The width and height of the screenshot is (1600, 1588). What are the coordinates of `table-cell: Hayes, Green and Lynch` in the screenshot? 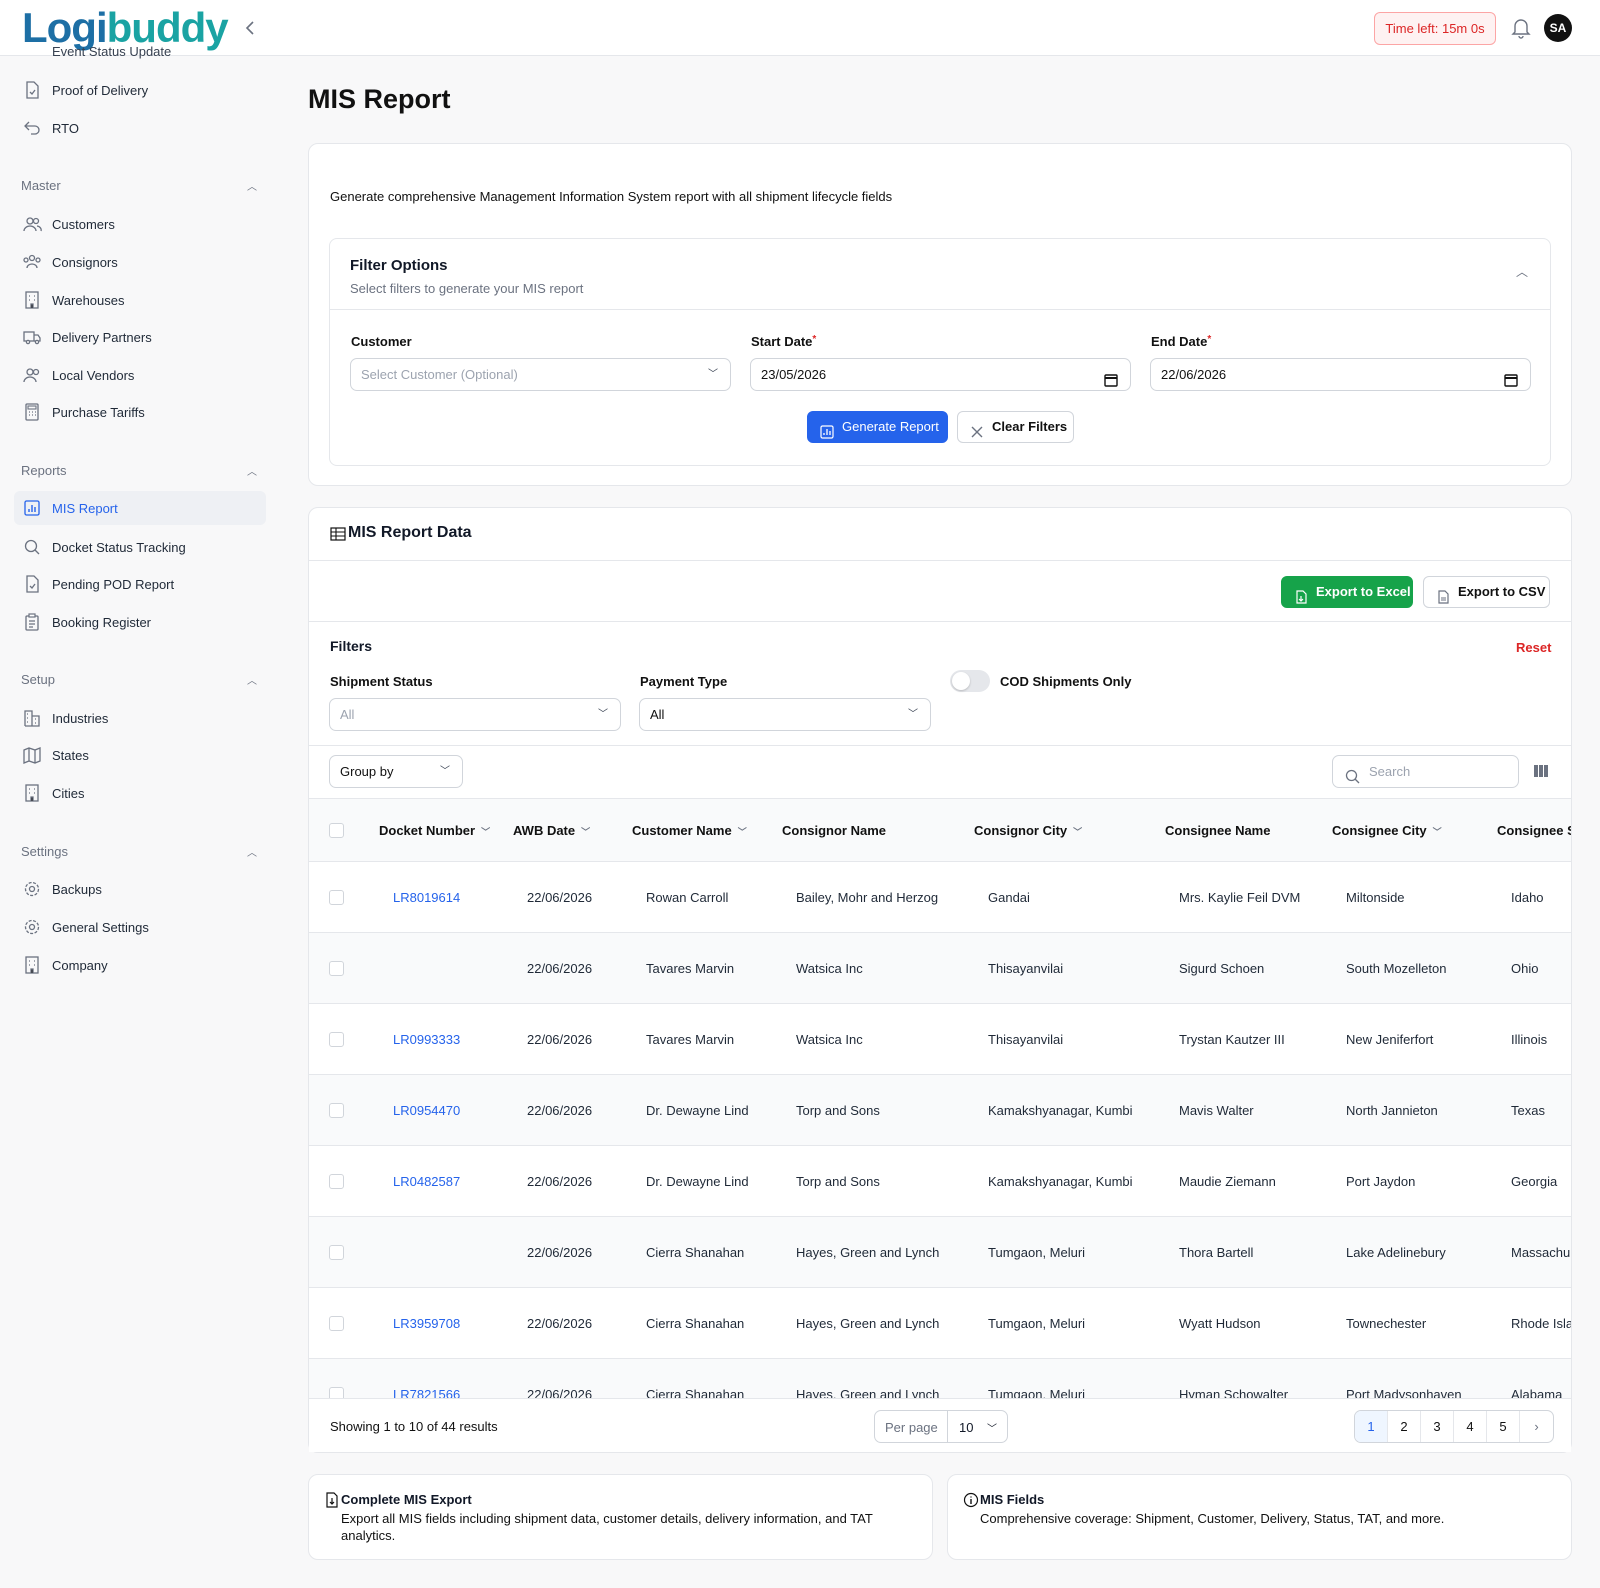 It's located at (868, 1323).